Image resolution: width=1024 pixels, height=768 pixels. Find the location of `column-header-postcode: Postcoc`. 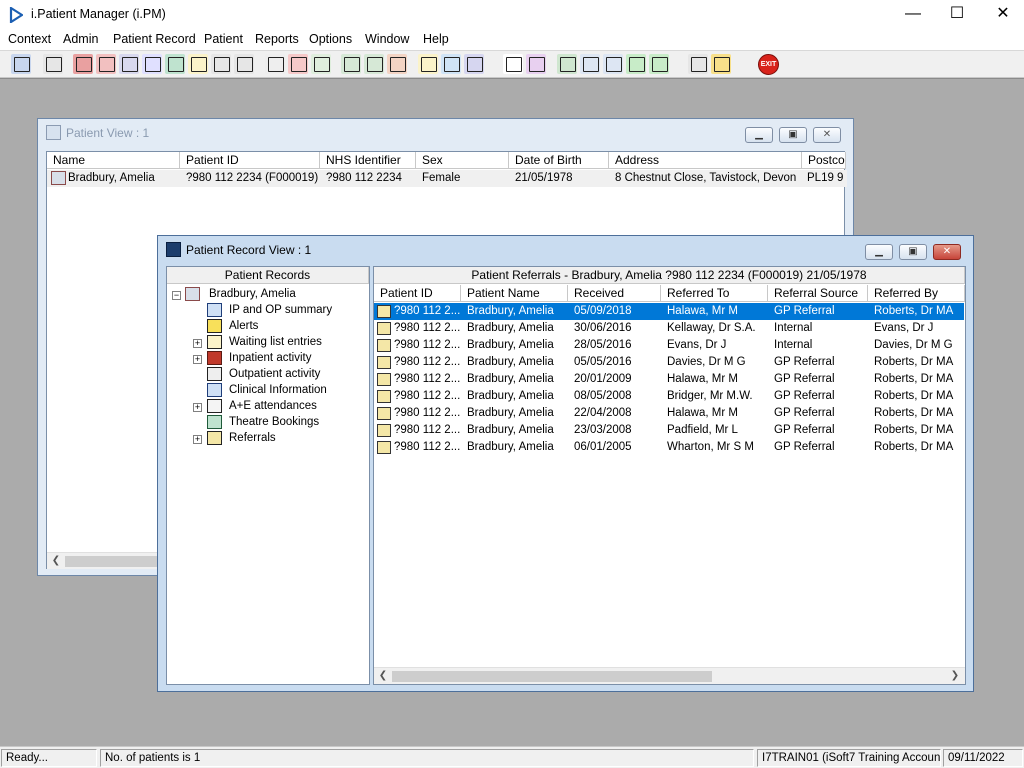

column-header-postcode: Postcoc is located at coordinates (824, 160).